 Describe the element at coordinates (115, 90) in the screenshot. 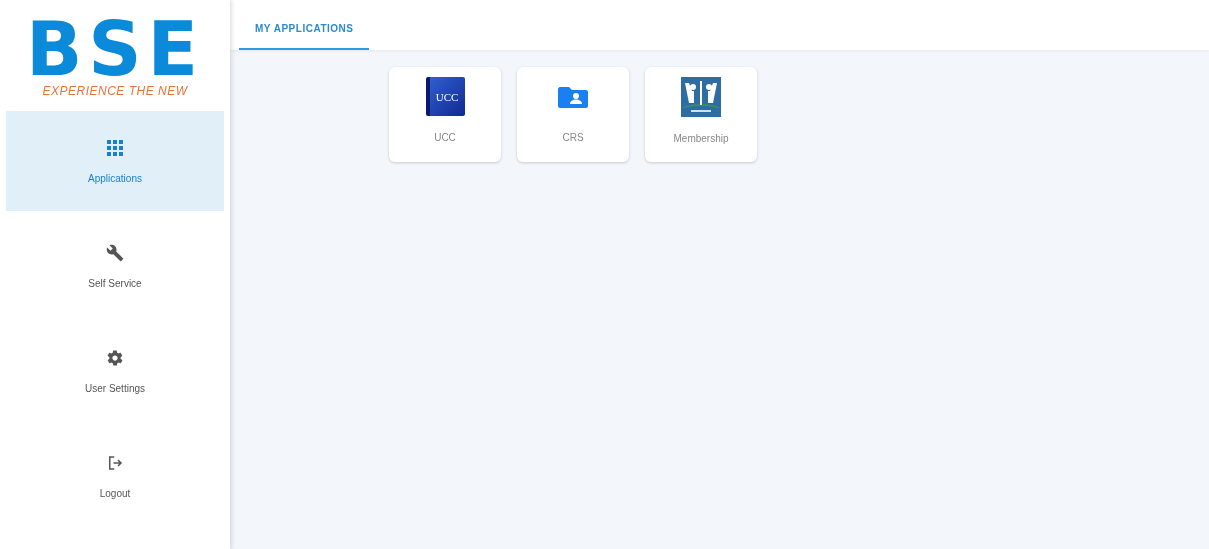

I see `logo-tagline: EXPERIENCE THE NEW` at that location.